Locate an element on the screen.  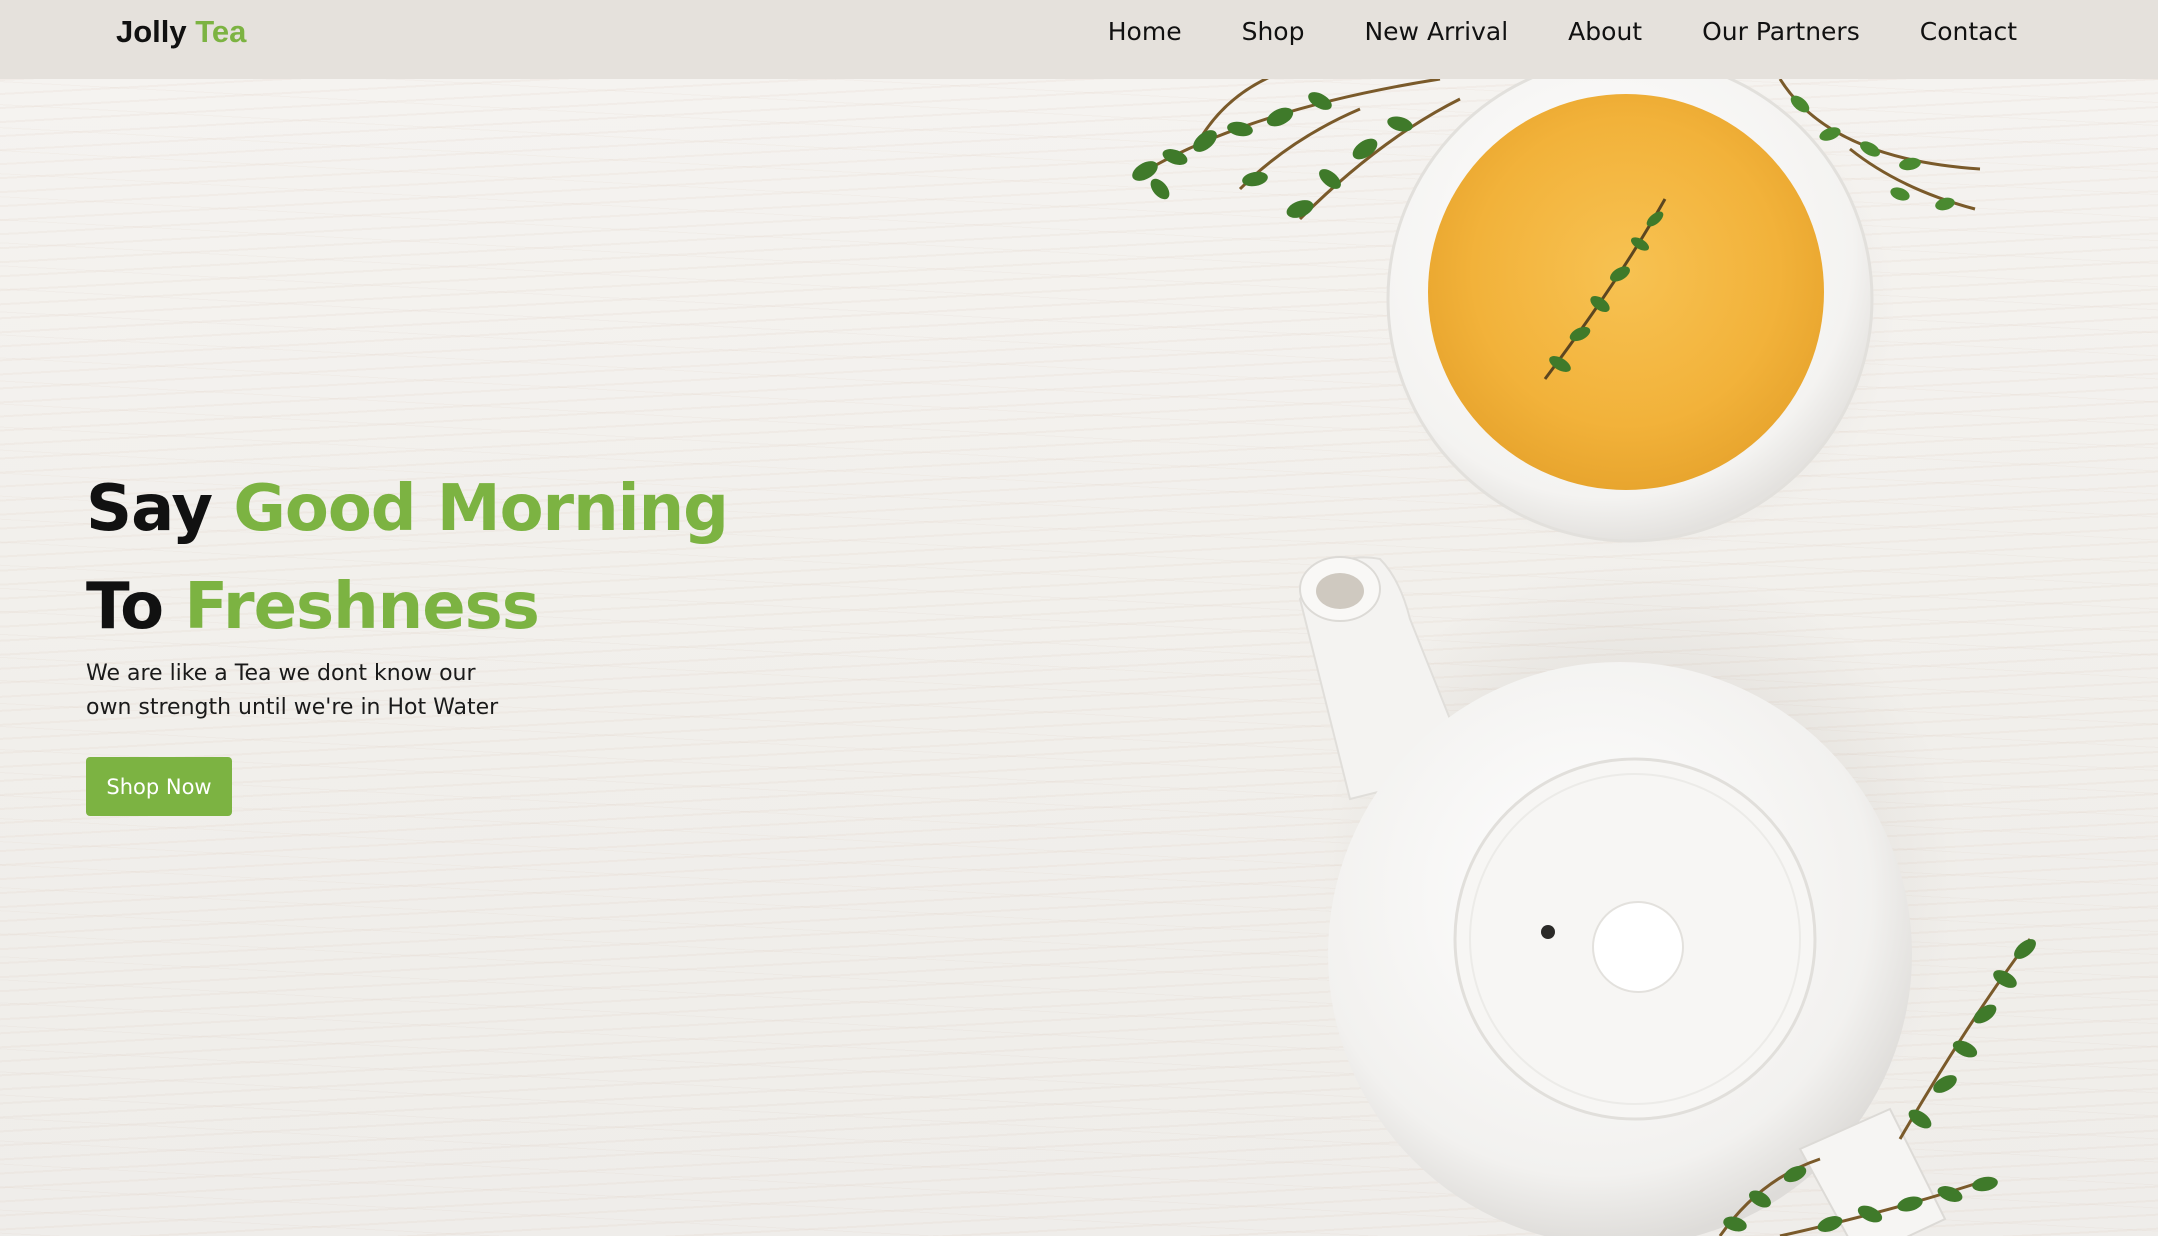
brand-logo: Jolly Tea is located at coordinates (181, 32).